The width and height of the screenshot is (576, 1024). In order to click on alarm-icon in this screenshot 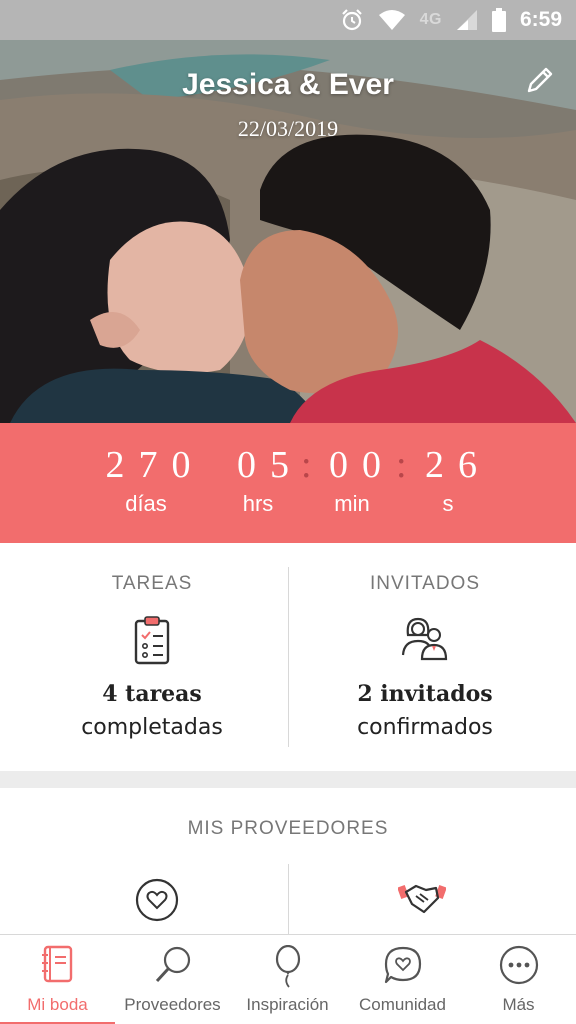, I will do `click(352, 20)`.